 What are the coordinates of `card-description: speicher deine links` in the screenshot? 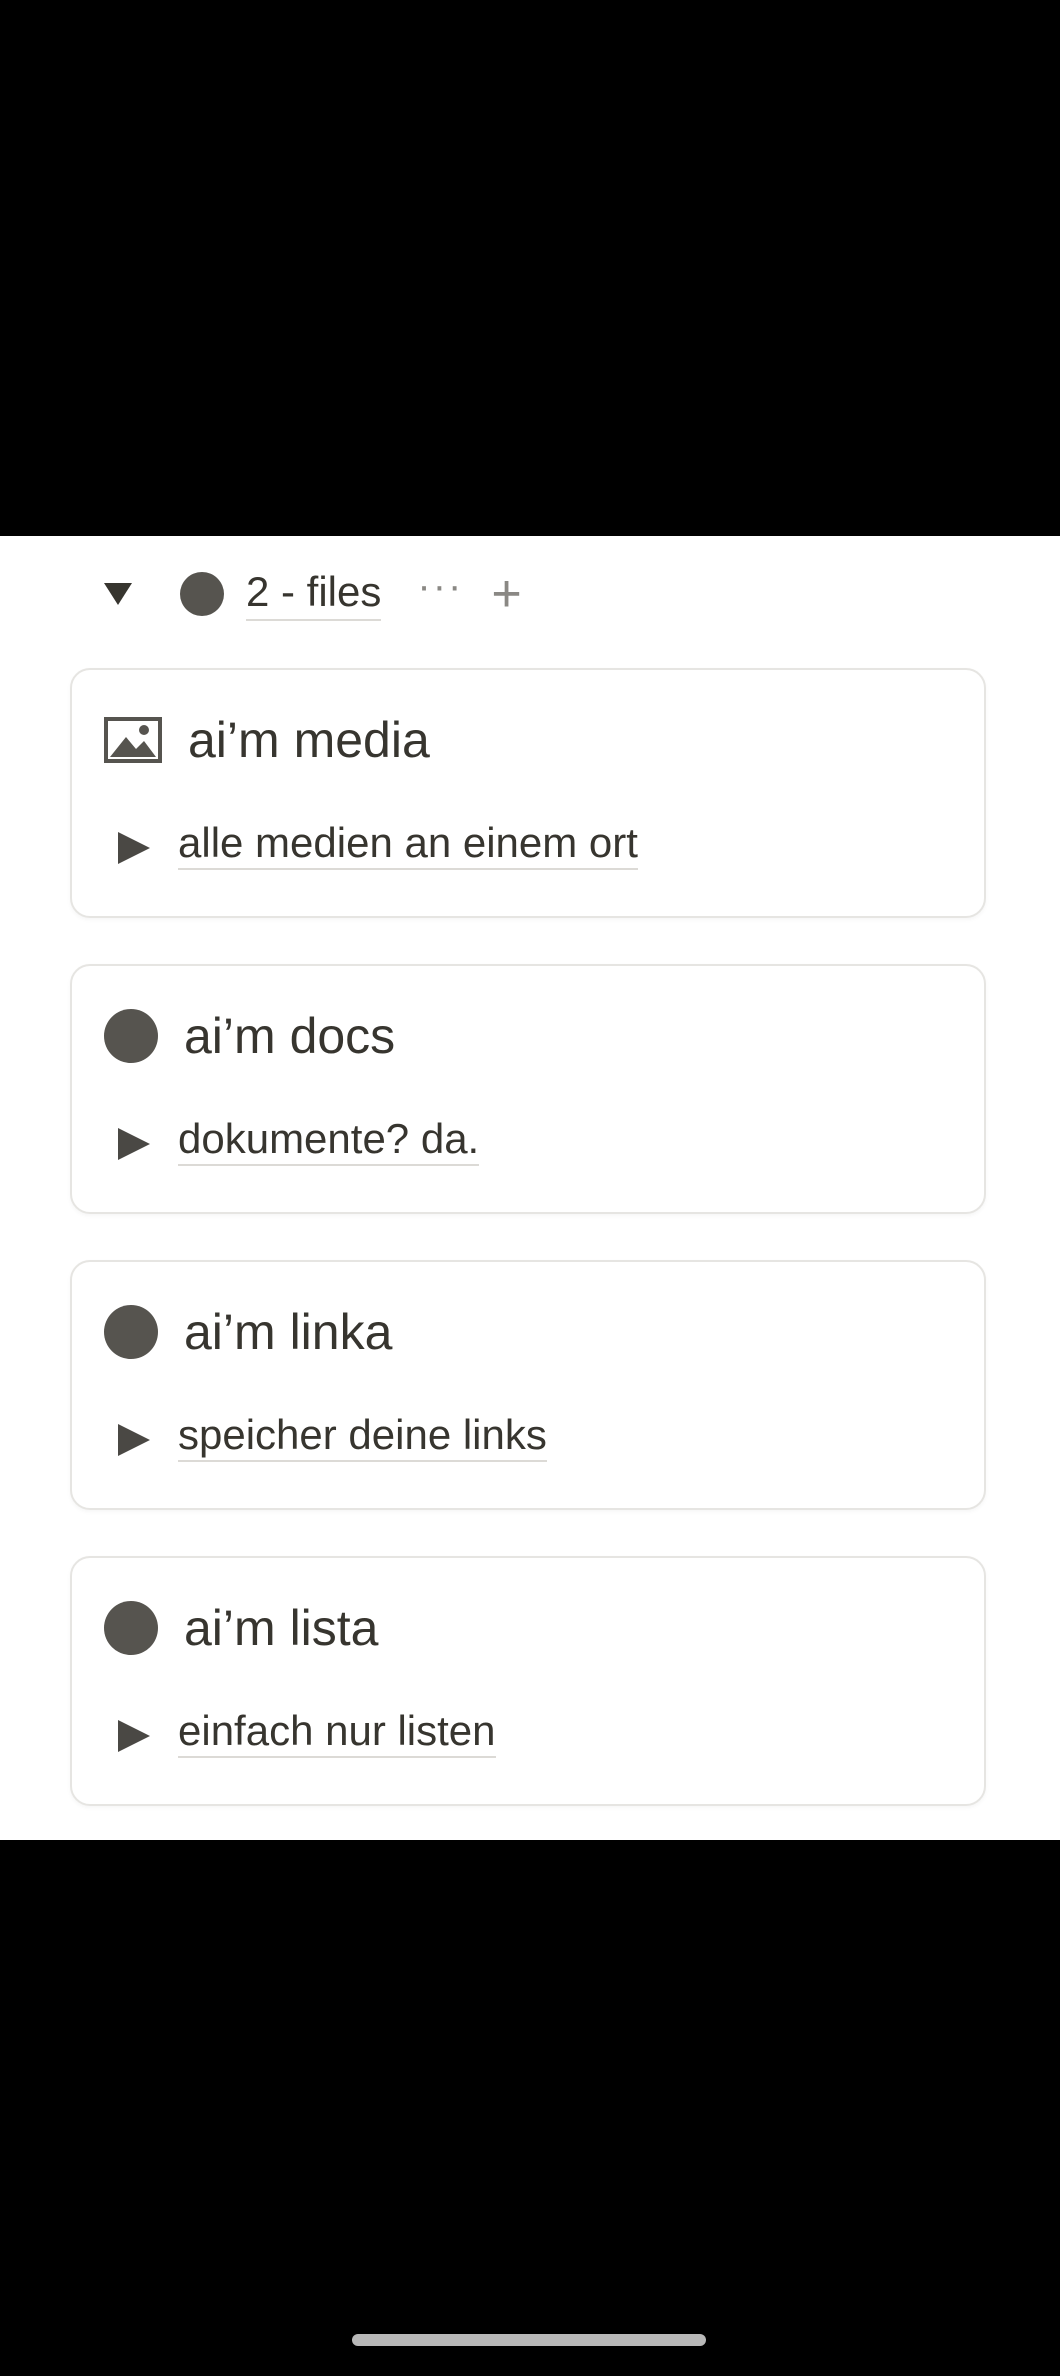 It's located at (362, 1436).